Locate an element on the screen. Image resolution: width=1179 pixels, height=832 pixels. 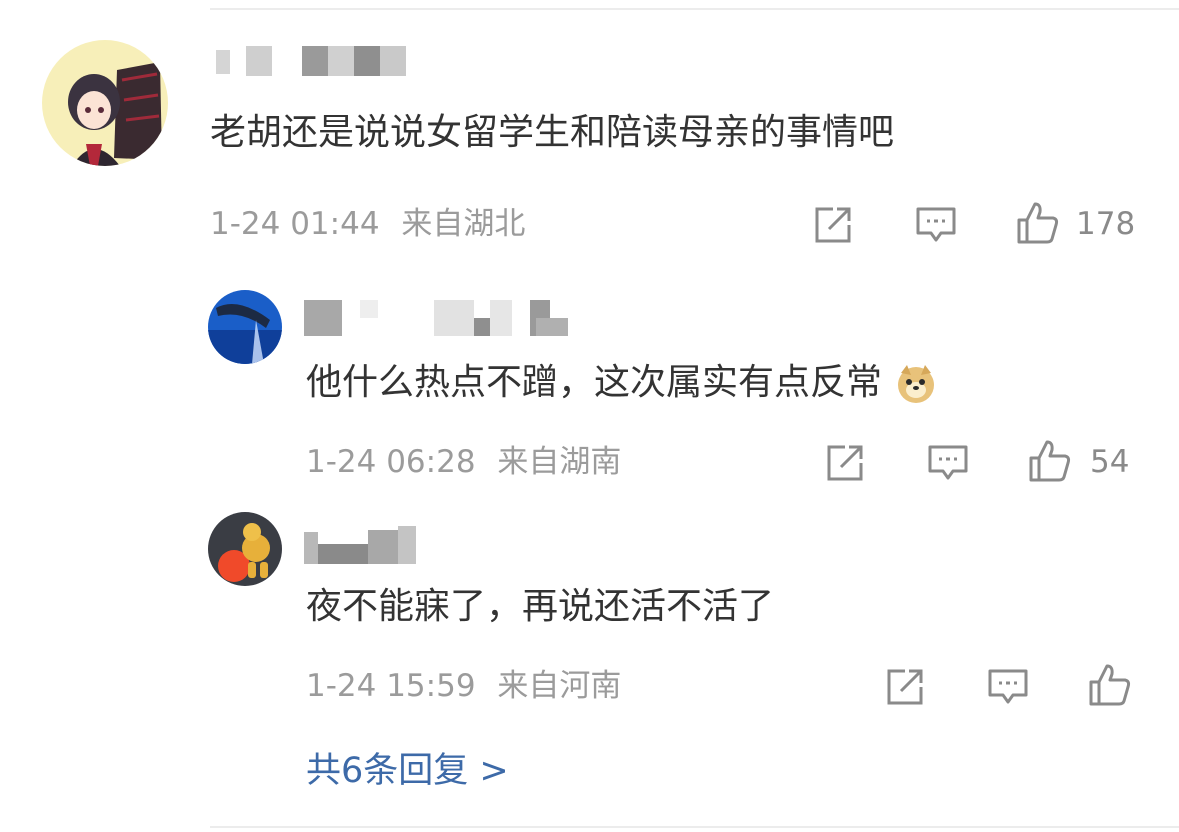
more-replies-link: 共6条回复 > is located at coordinates (407, 771).